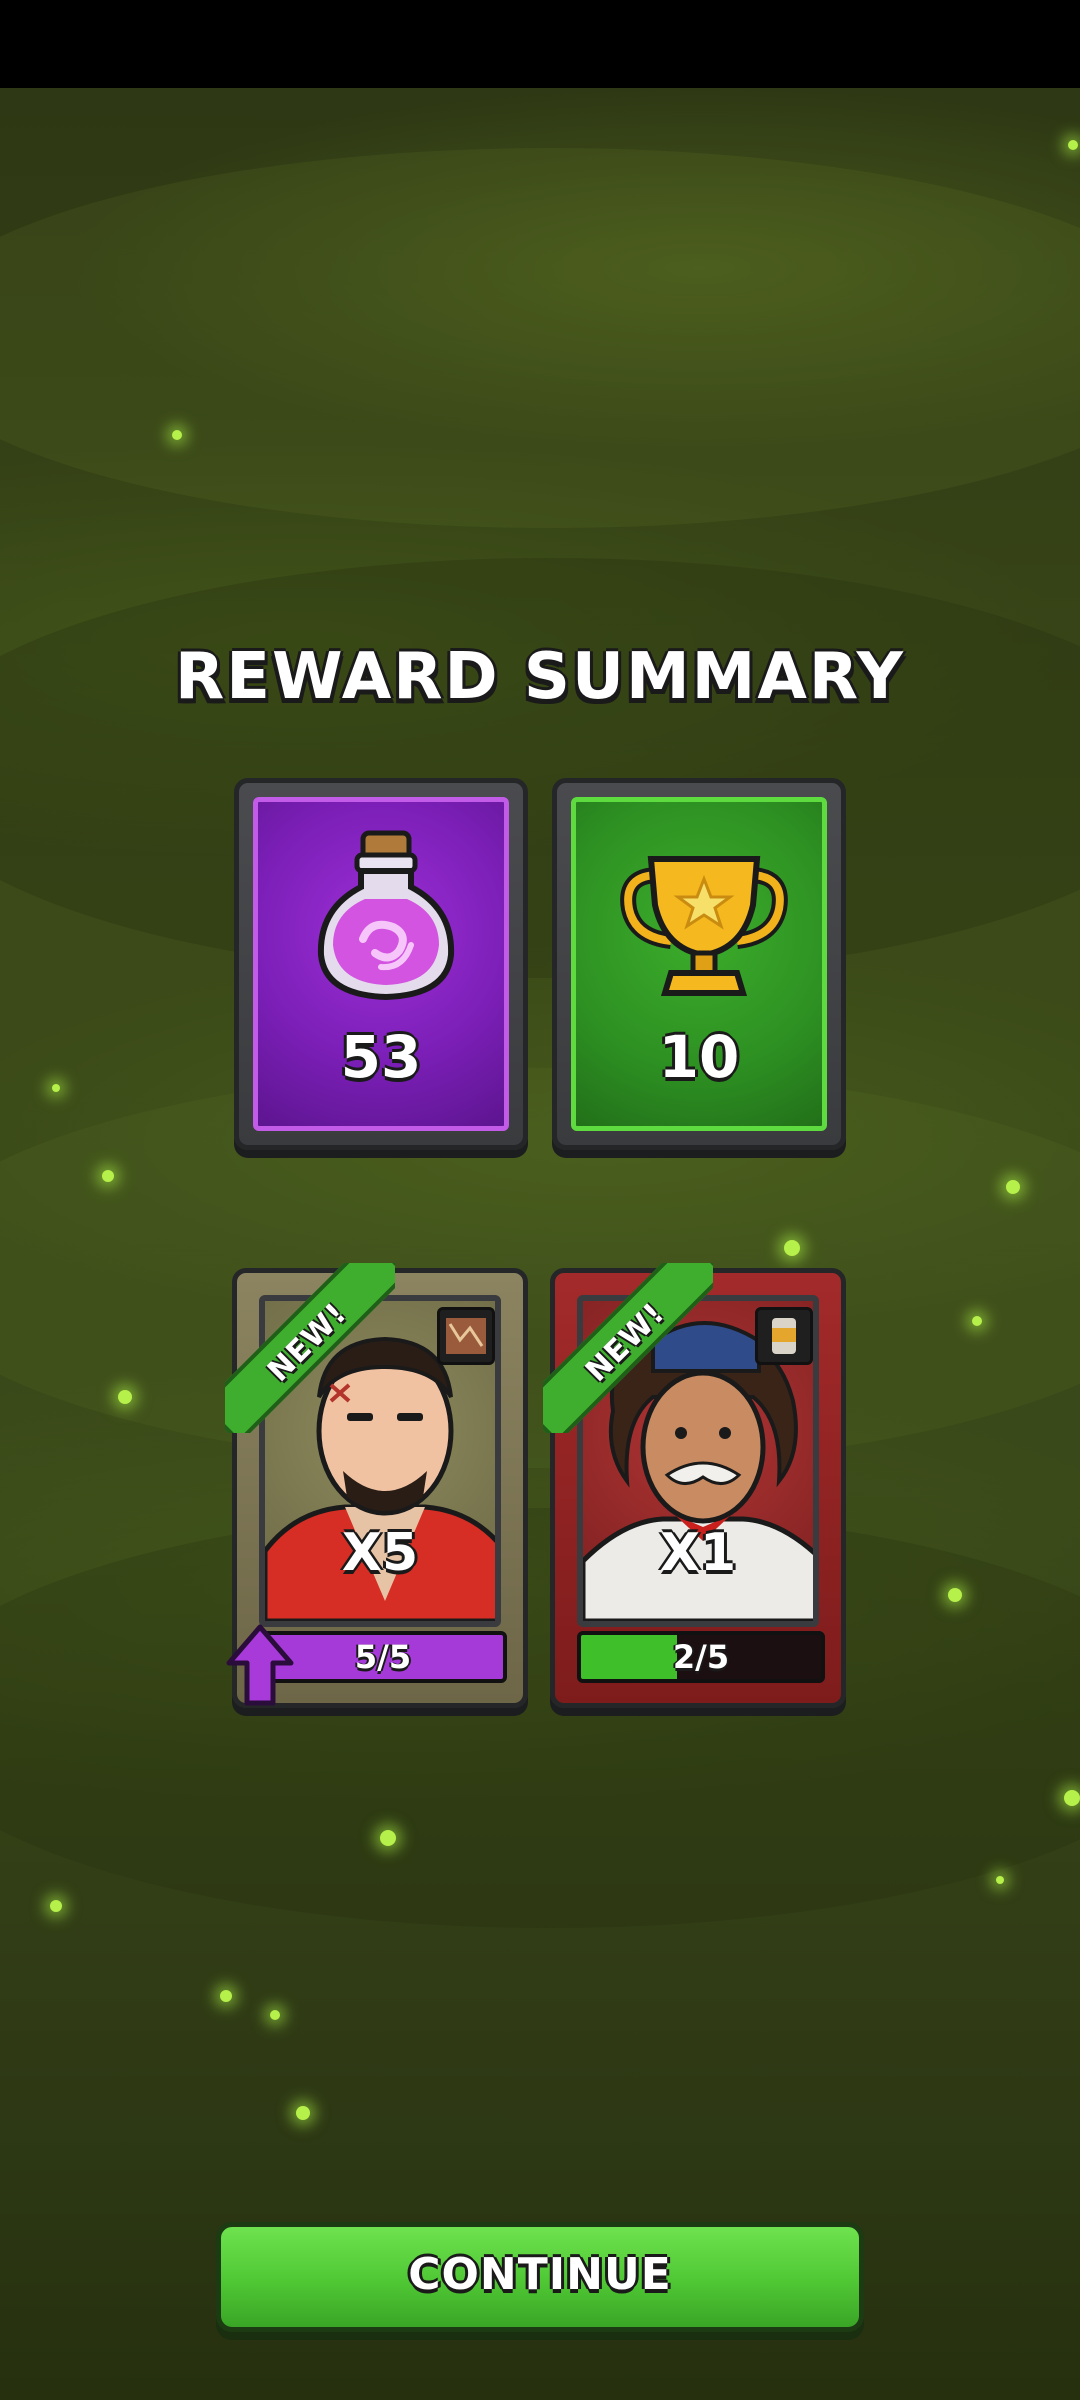 Image resolution: width=1080 pixels, height=2400 pixels. What do you see at coordinates (540, 44) in the screenshot?
I see `status-bar` at bounding box center [540, 44].